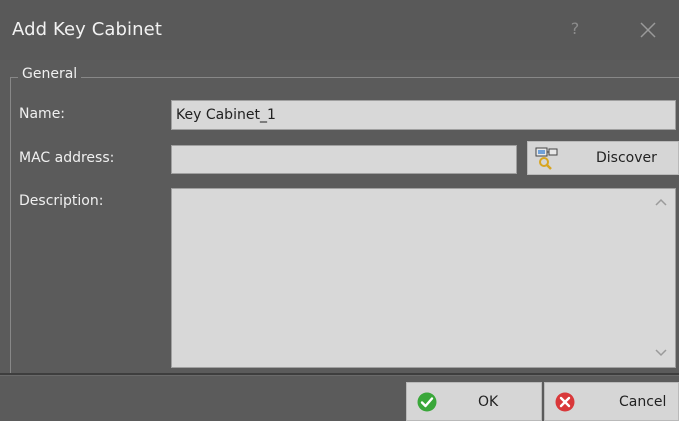 This screenshot has width=679, height=421. I want to click on help-icon: ?, so click(575, 28).